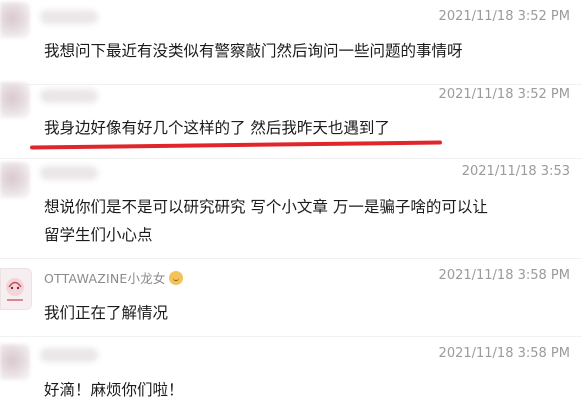 This screenshot has height=416, width=582. What do you see at coordinates (106, 313) in the screenshot?
I see `message-text: 我们正在了解情况` at bounding box center [106, 313].